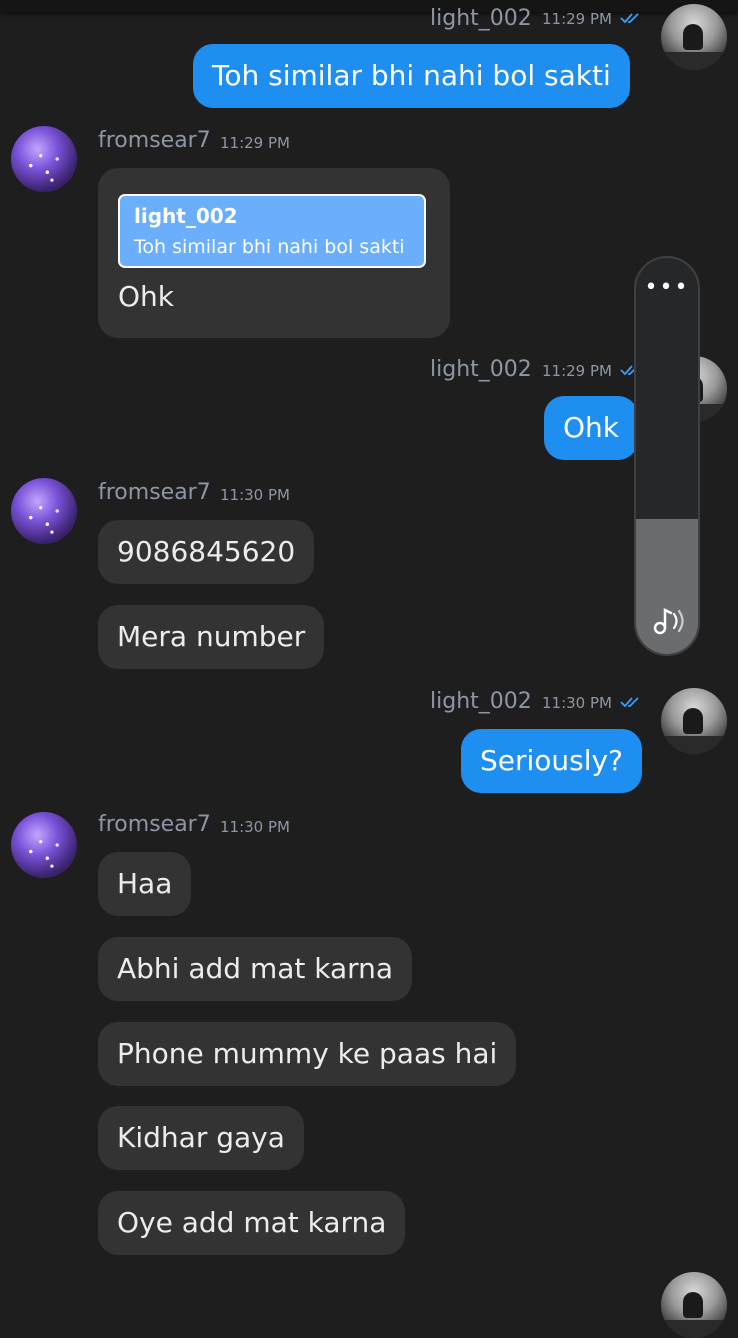  I want to click on top-bar, so click(369, 6).